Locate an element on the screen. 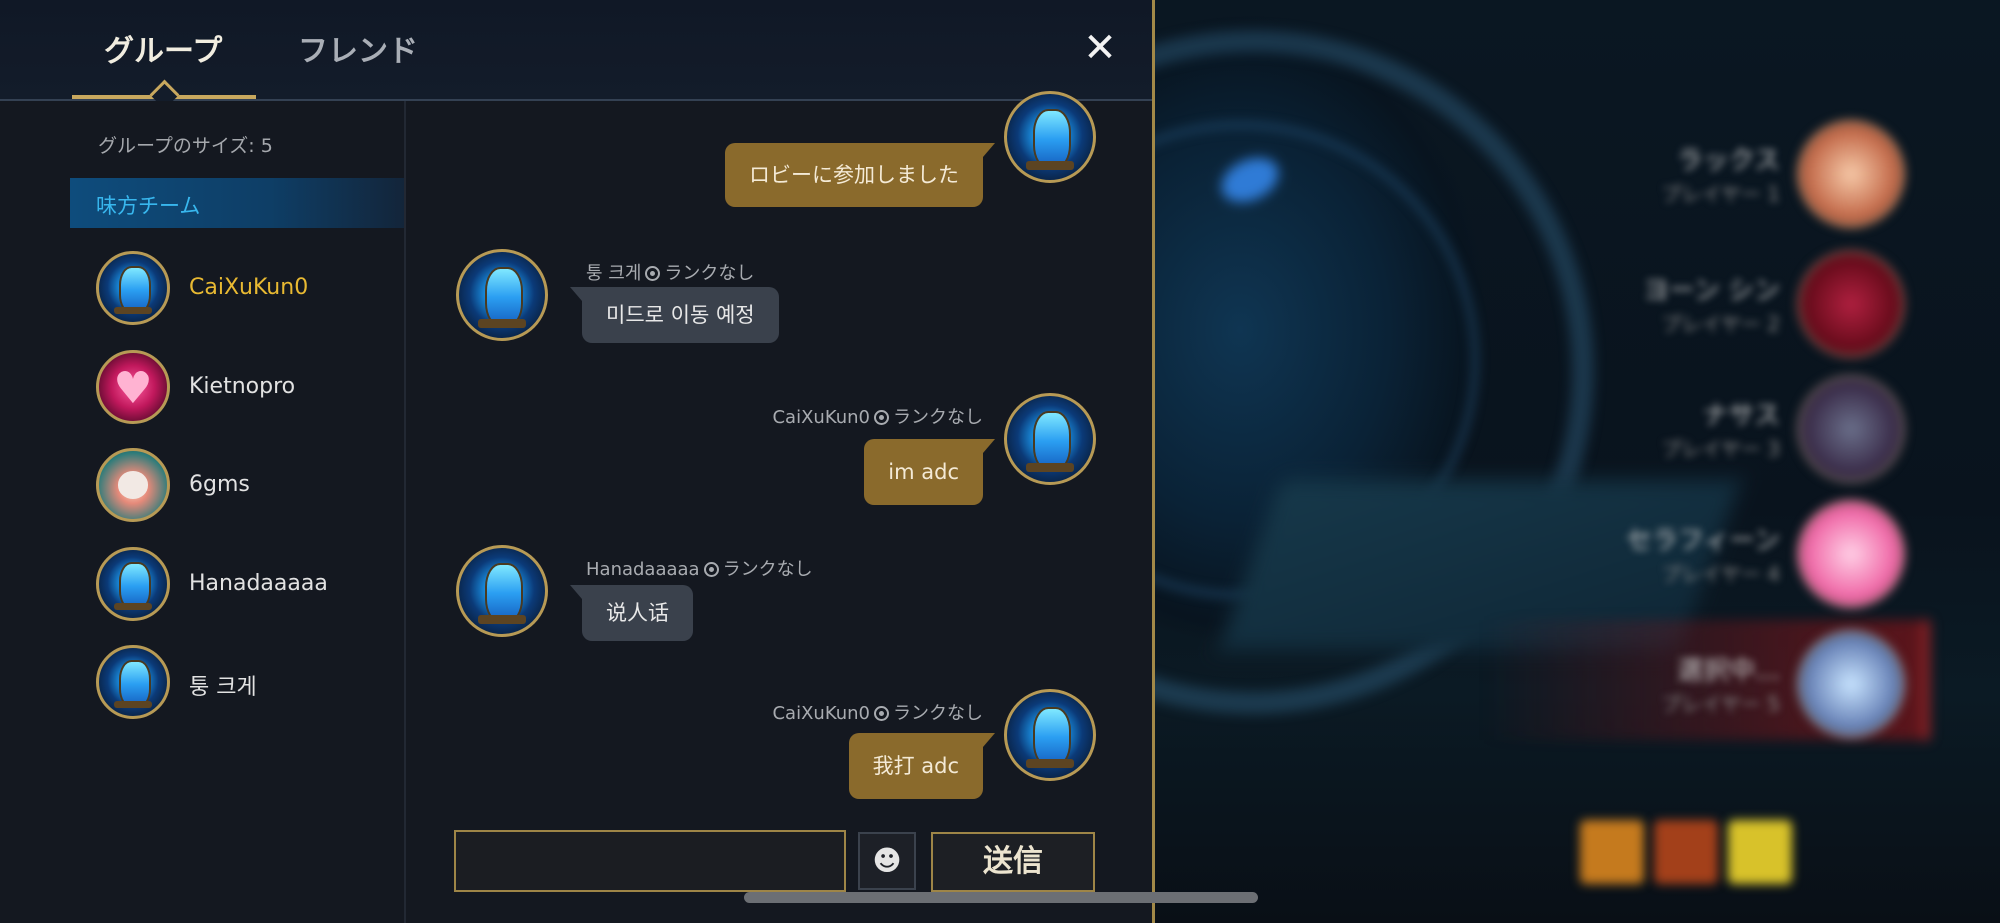  member-name: 6gms is located at coordinates (219, 484).